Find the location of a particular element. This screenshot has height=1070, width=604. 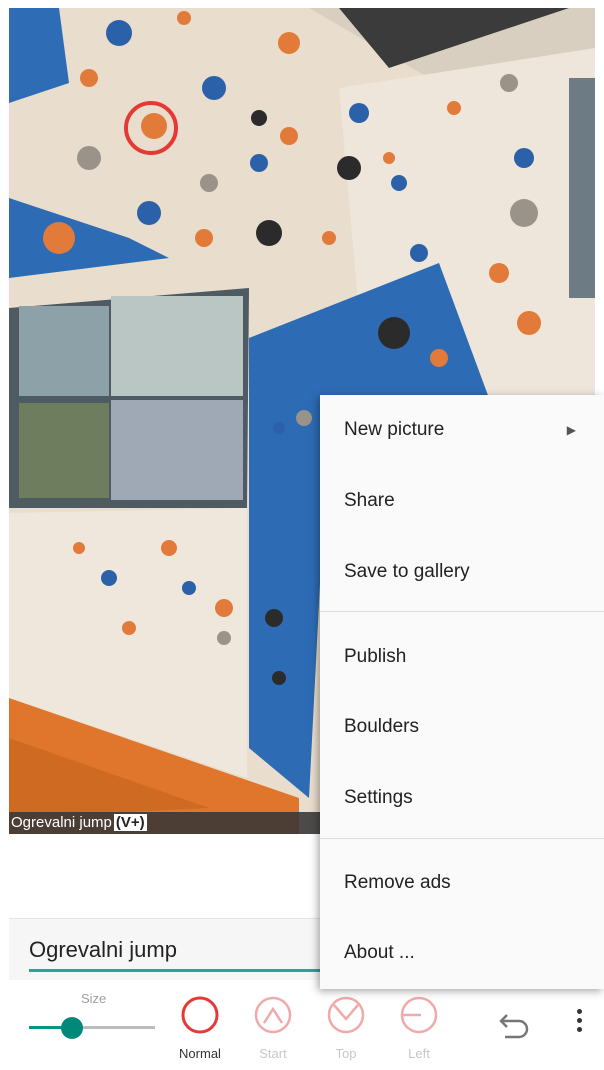

menu-item-label: New picture is located at coordinates (394, 429).